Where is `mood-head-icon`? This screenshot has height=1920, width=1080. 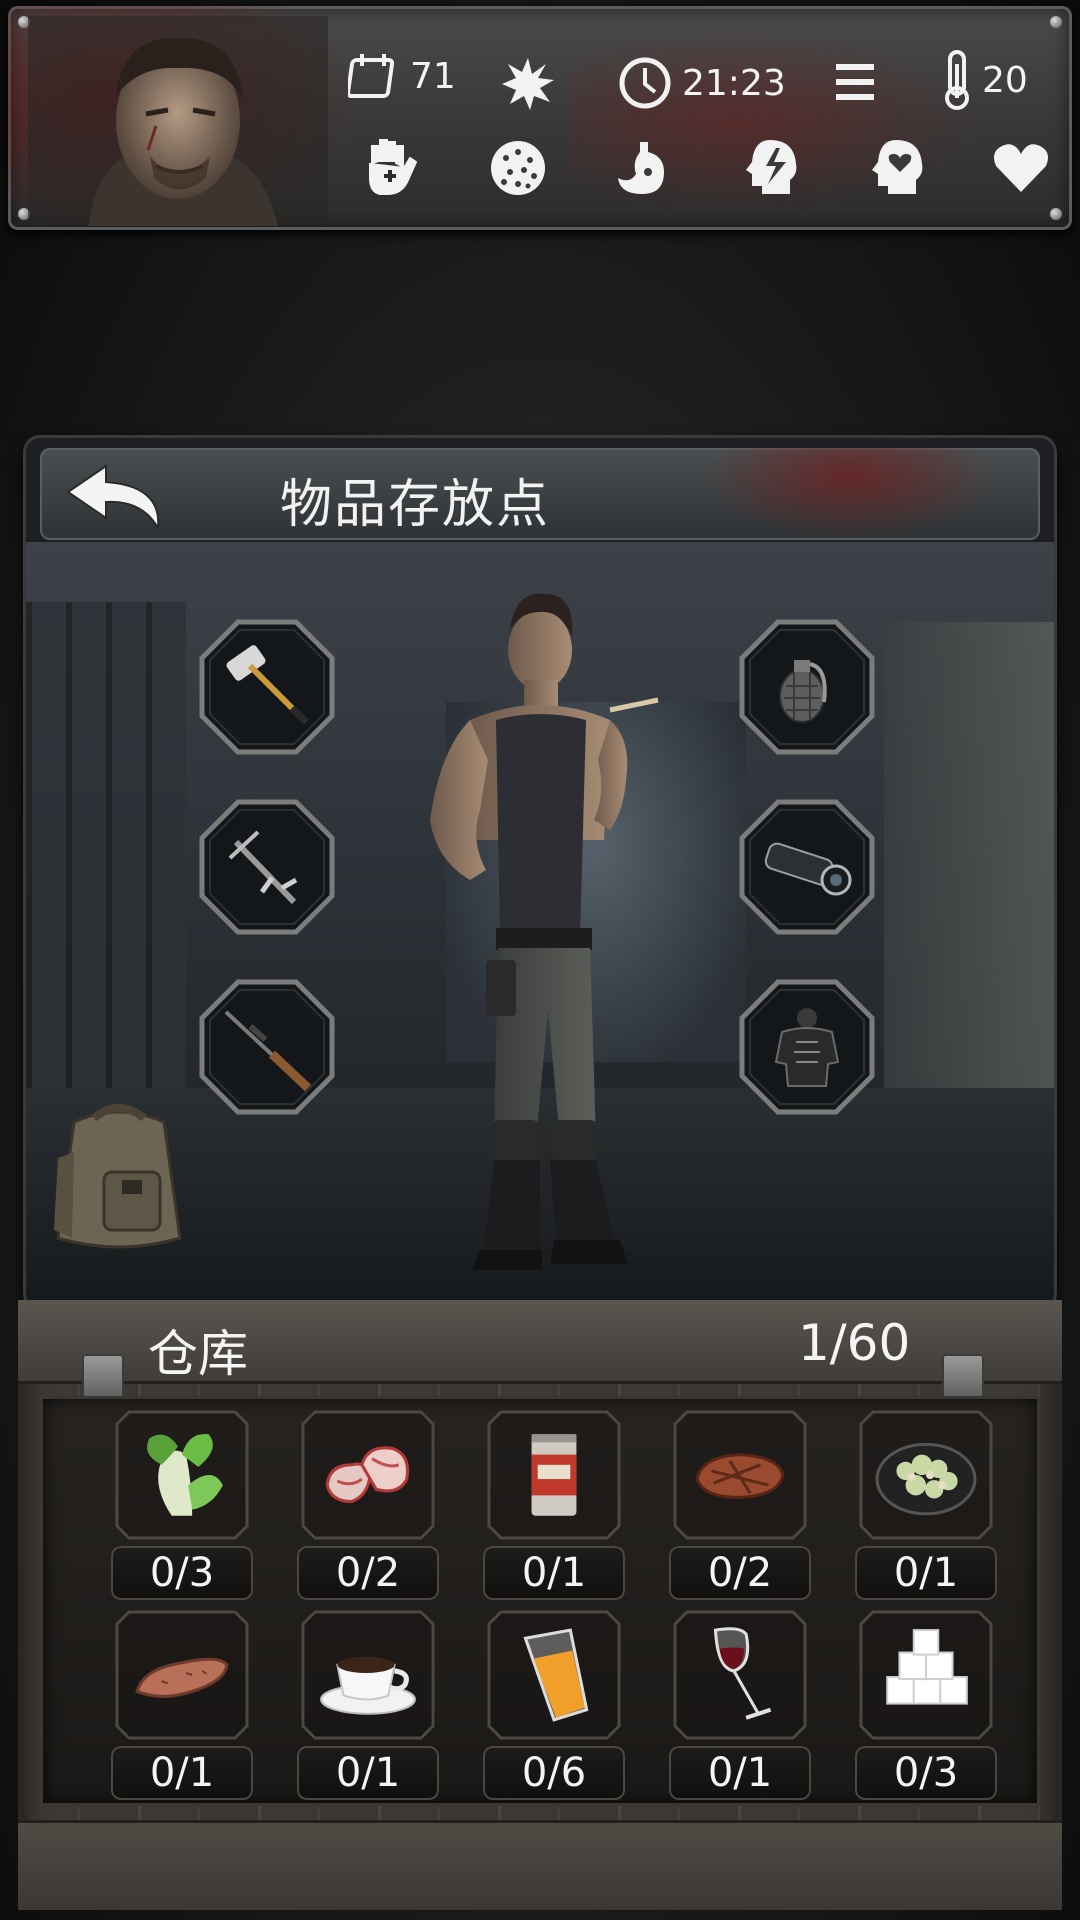 mood-head-icon is located at coordinates (897, 167).